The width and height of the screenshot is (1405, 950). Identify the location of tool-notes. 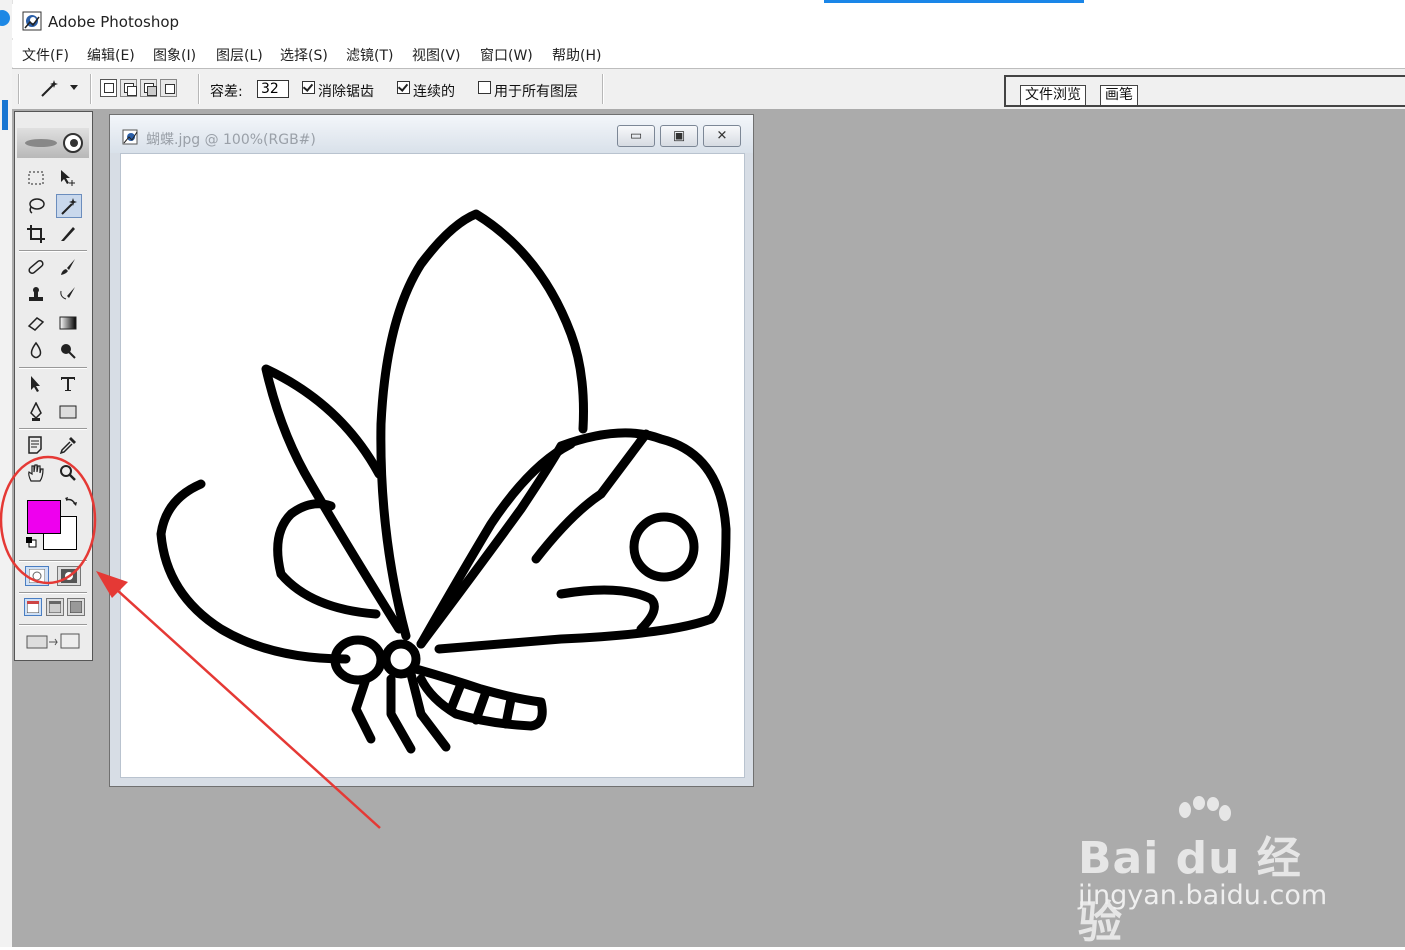
(37, 445).